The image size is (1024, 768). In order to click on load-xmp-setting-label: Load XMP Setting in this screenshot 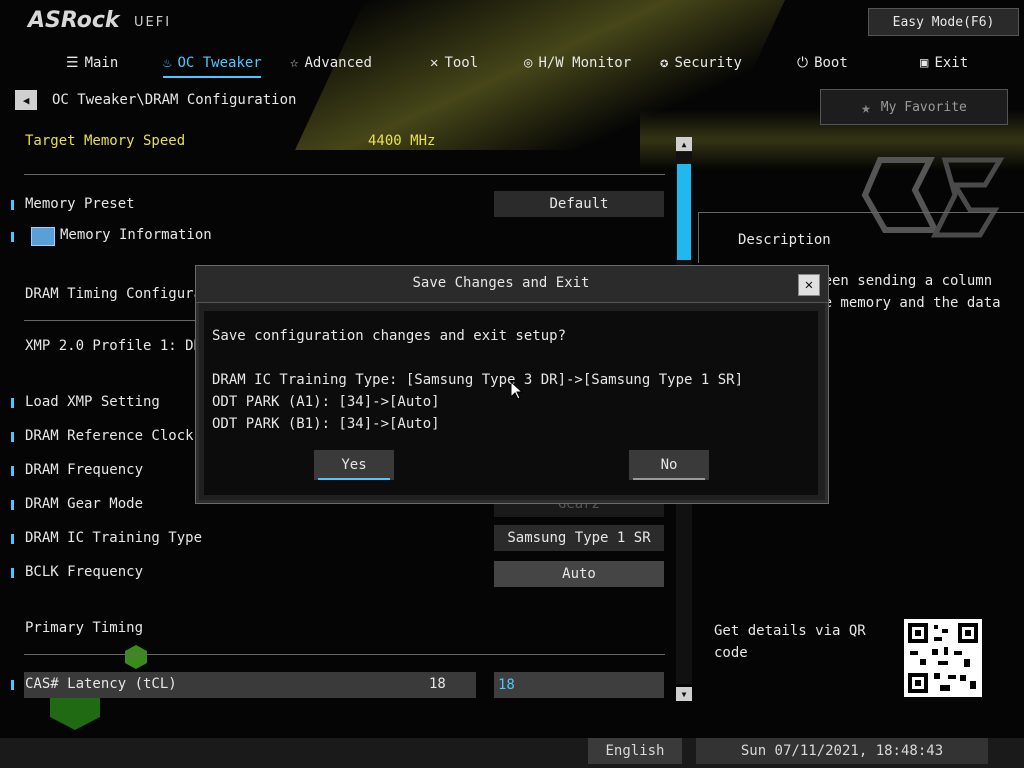, I will do `click(92, 402)`.